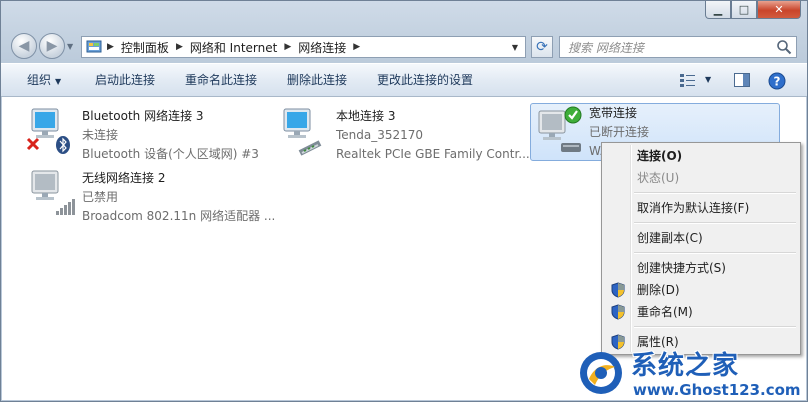  I want to click on address-dropdown-icon: ▼, so click(515, 47).